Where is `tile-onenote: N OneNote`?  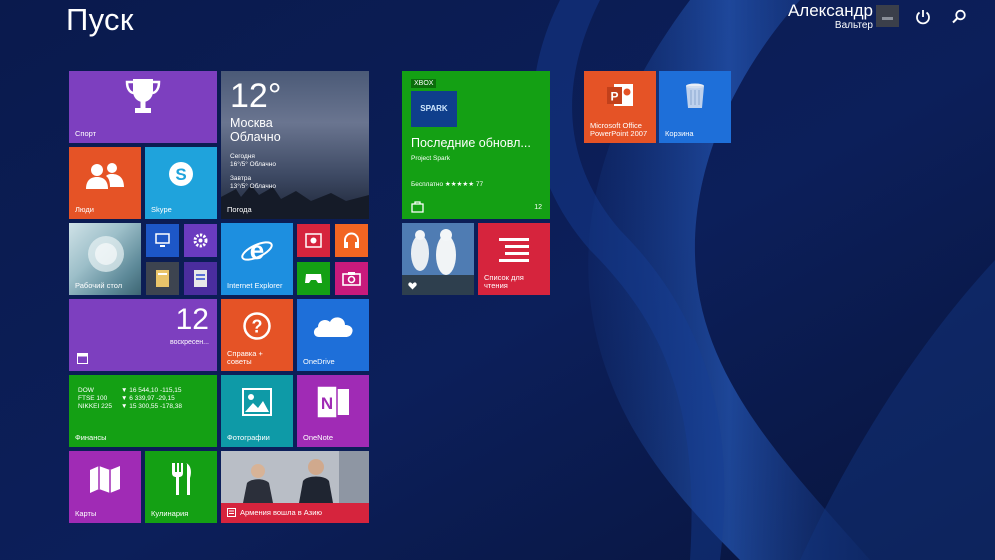
tile-onenote: N OneNote is located at coordinates (333, 411).